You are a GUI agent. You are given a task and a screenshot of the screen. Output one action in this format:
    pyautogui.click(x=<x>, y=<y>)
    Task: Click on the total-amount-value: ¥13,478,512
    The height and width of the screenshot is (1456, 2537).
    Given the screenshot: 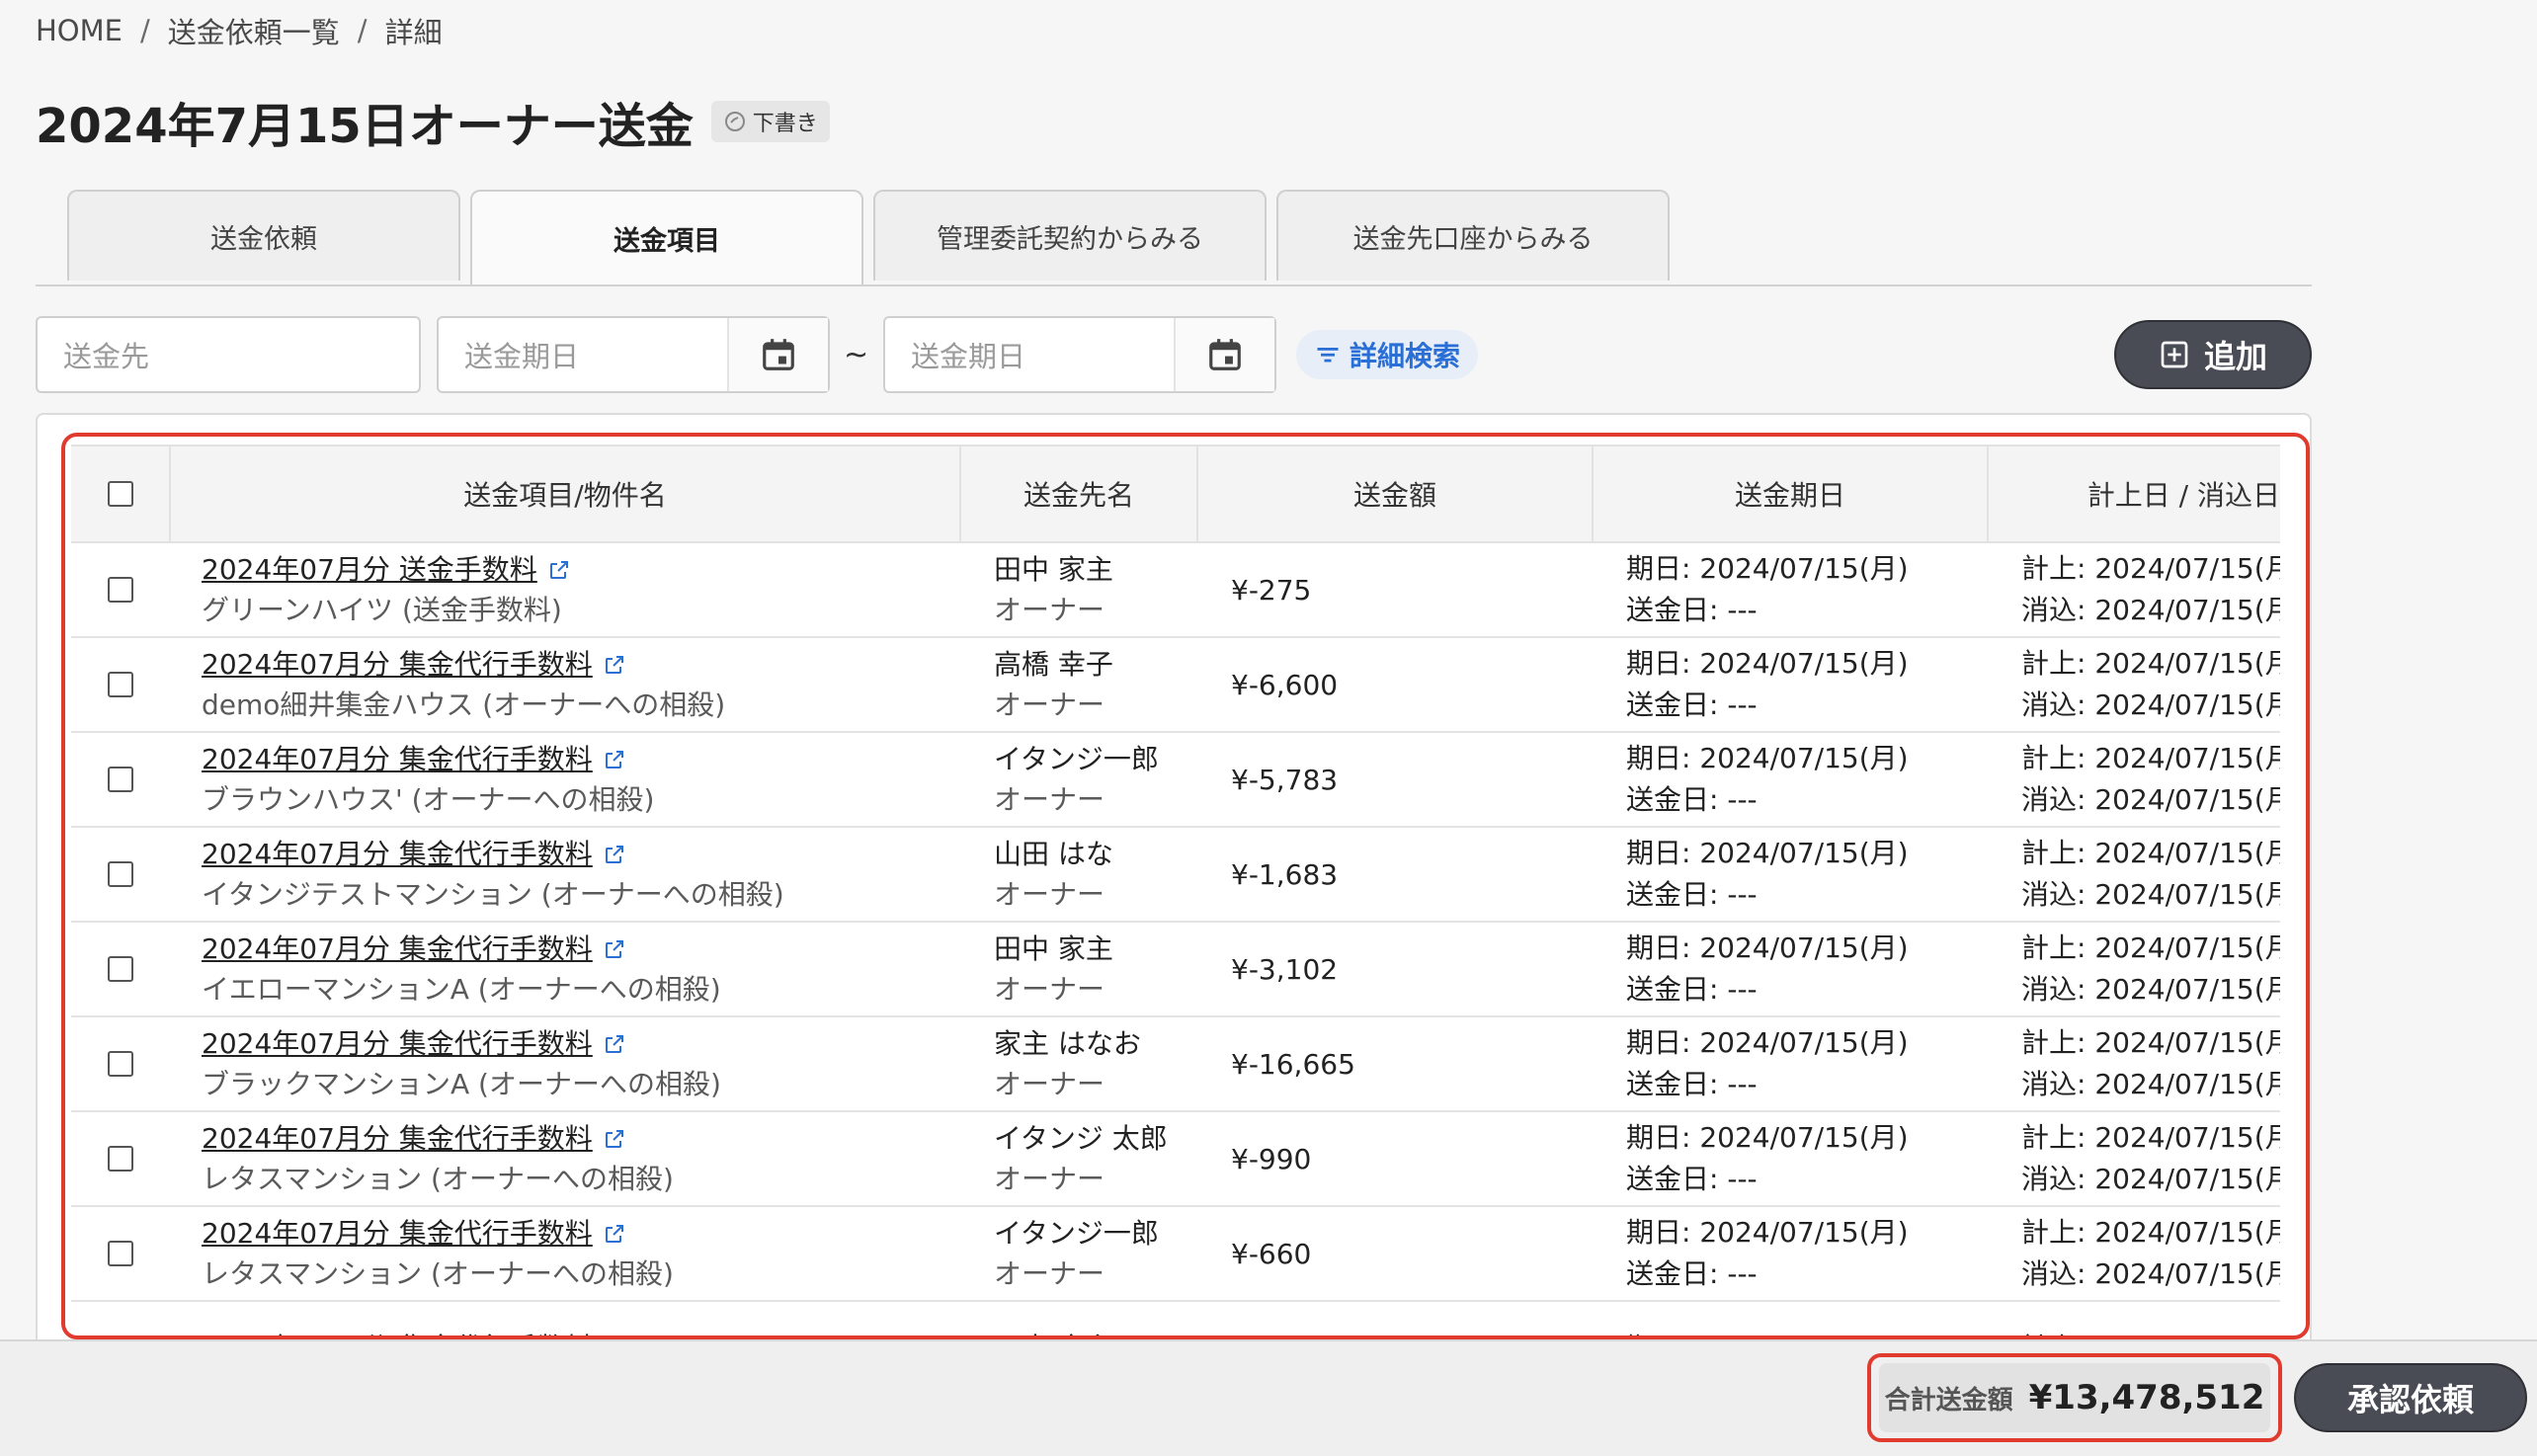 What is the action you would take?
    pyautogui.click(x=2146, y=1397)
    